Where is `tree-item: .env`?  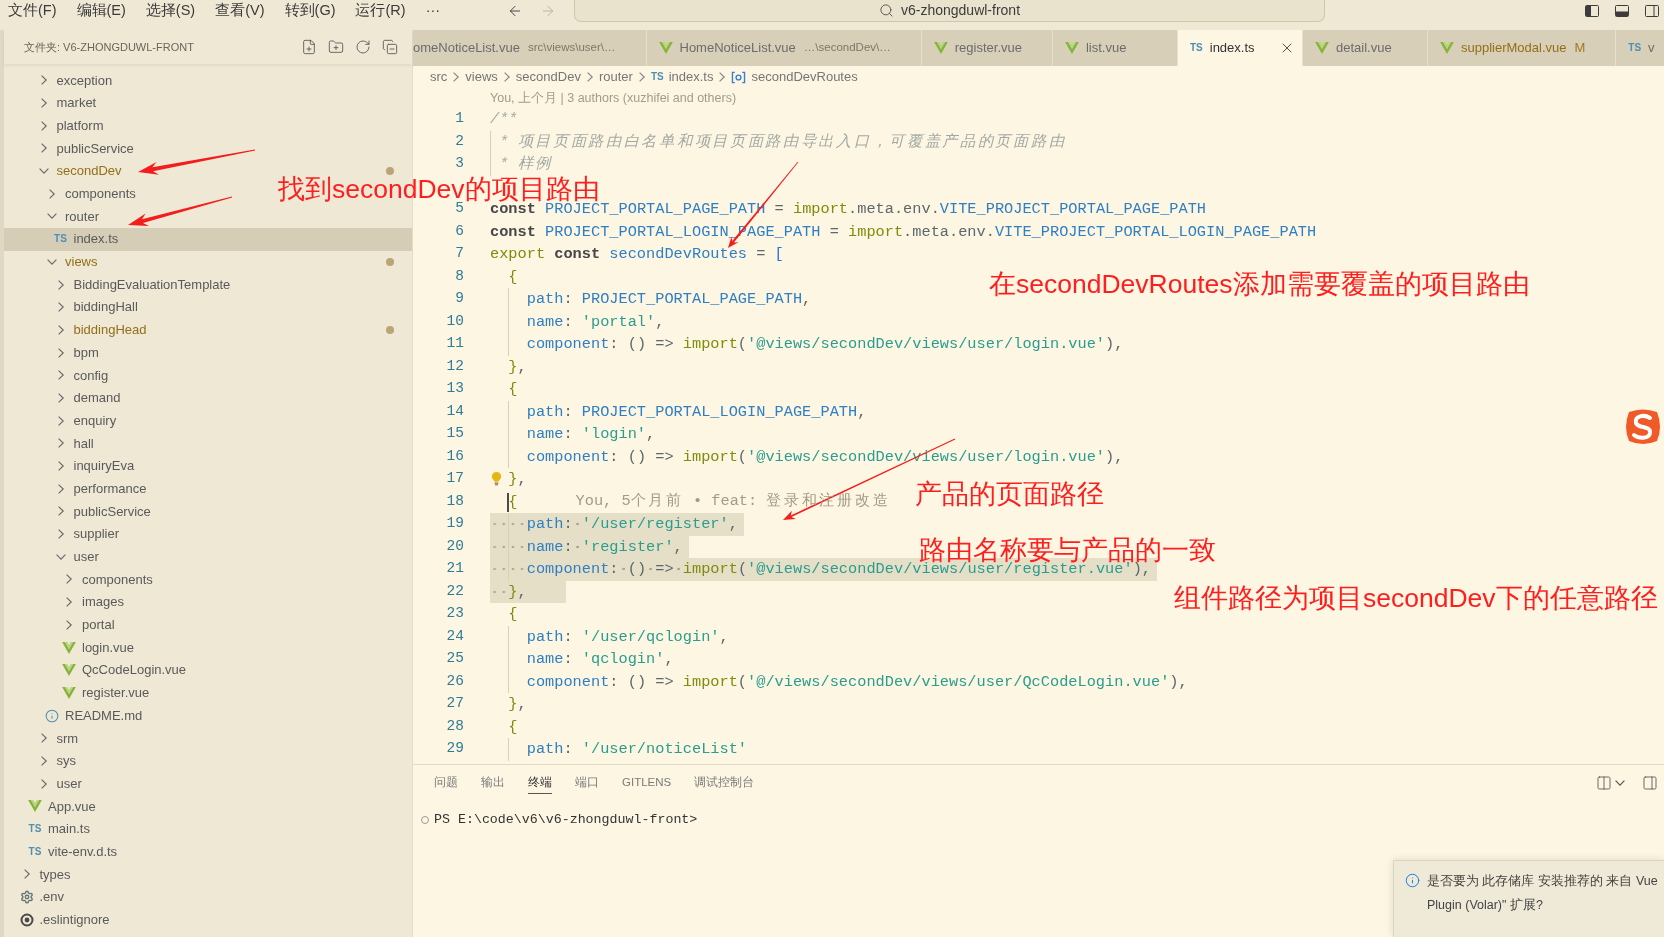 tree-item: .env is located at coordinates (37, 897).